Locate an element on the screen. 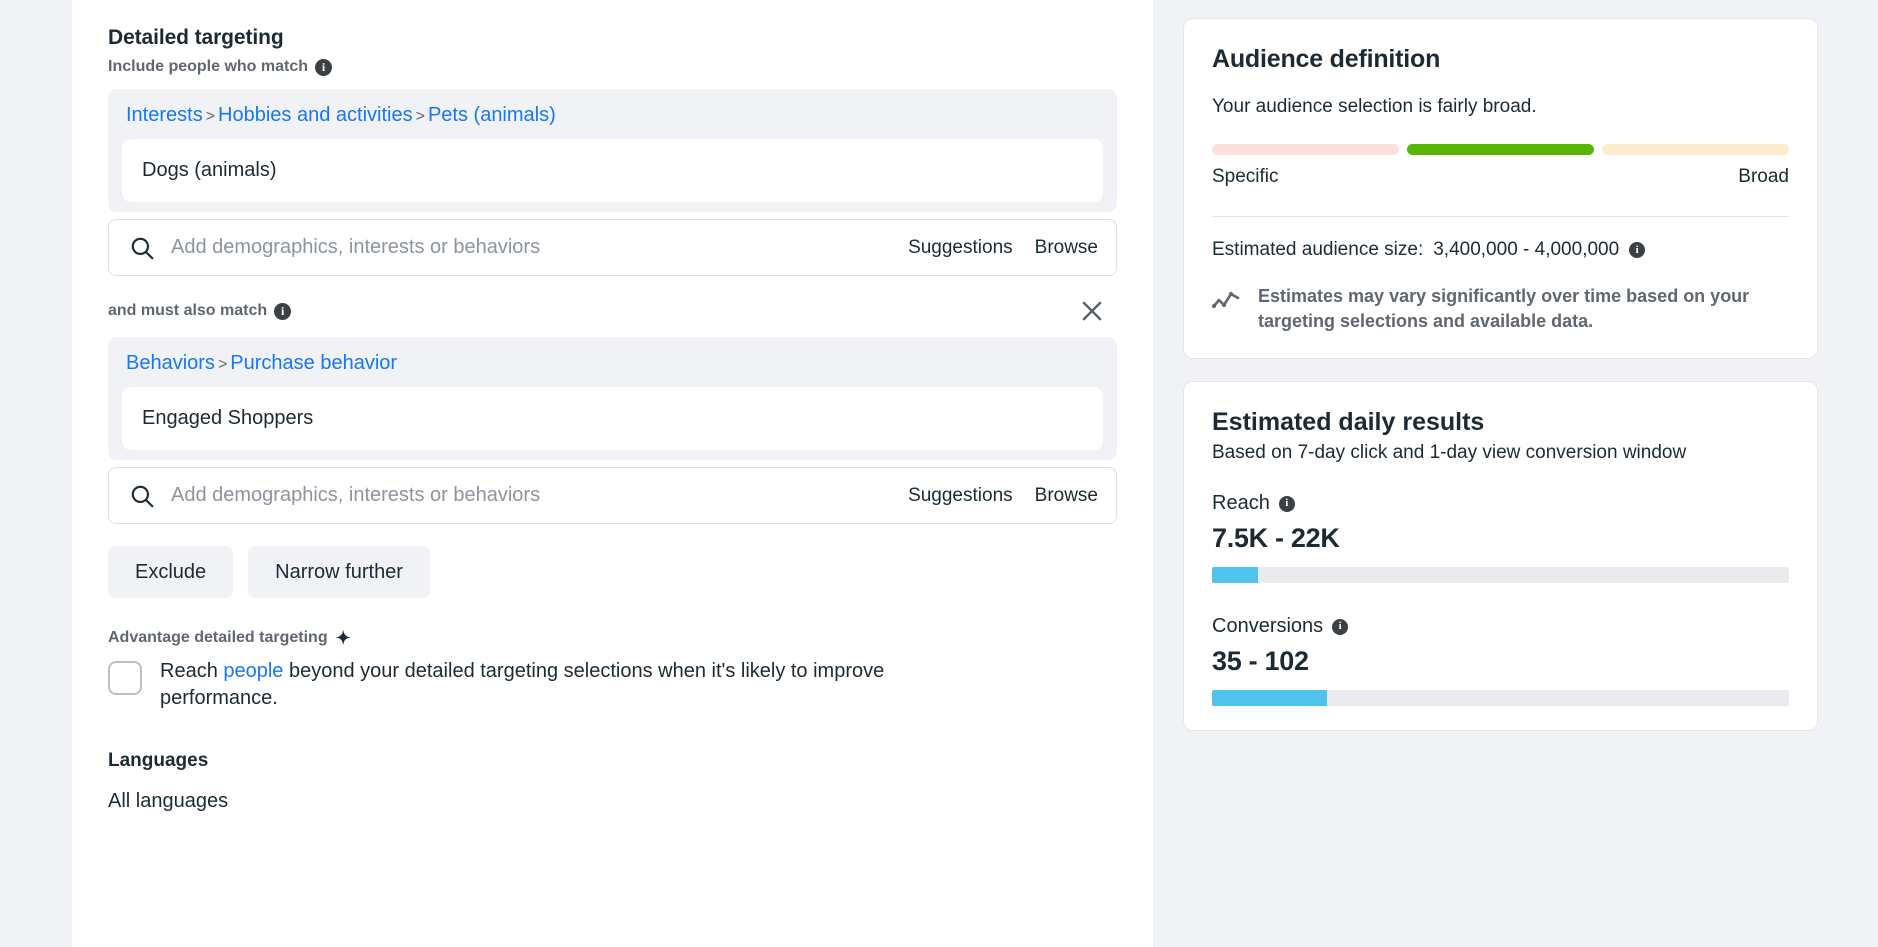 This screenshot has height=947, width=1878. card-divider is located at coordinates (1500, 216).